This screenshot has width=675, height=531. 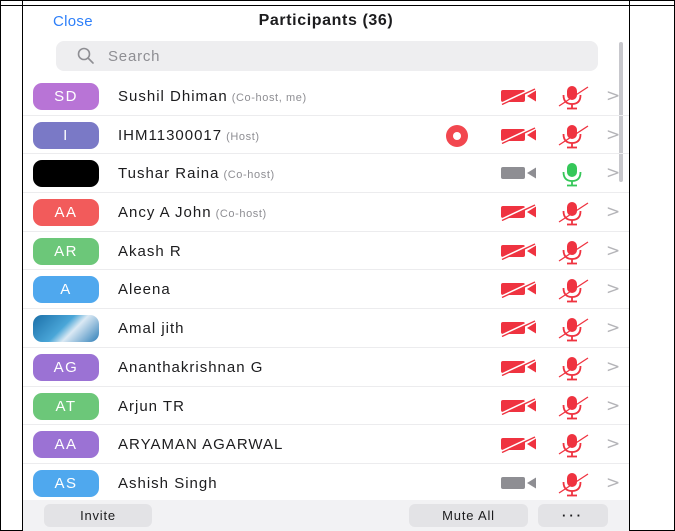 I want to click on page-title: Participants (36), so click(x=326, y=20).